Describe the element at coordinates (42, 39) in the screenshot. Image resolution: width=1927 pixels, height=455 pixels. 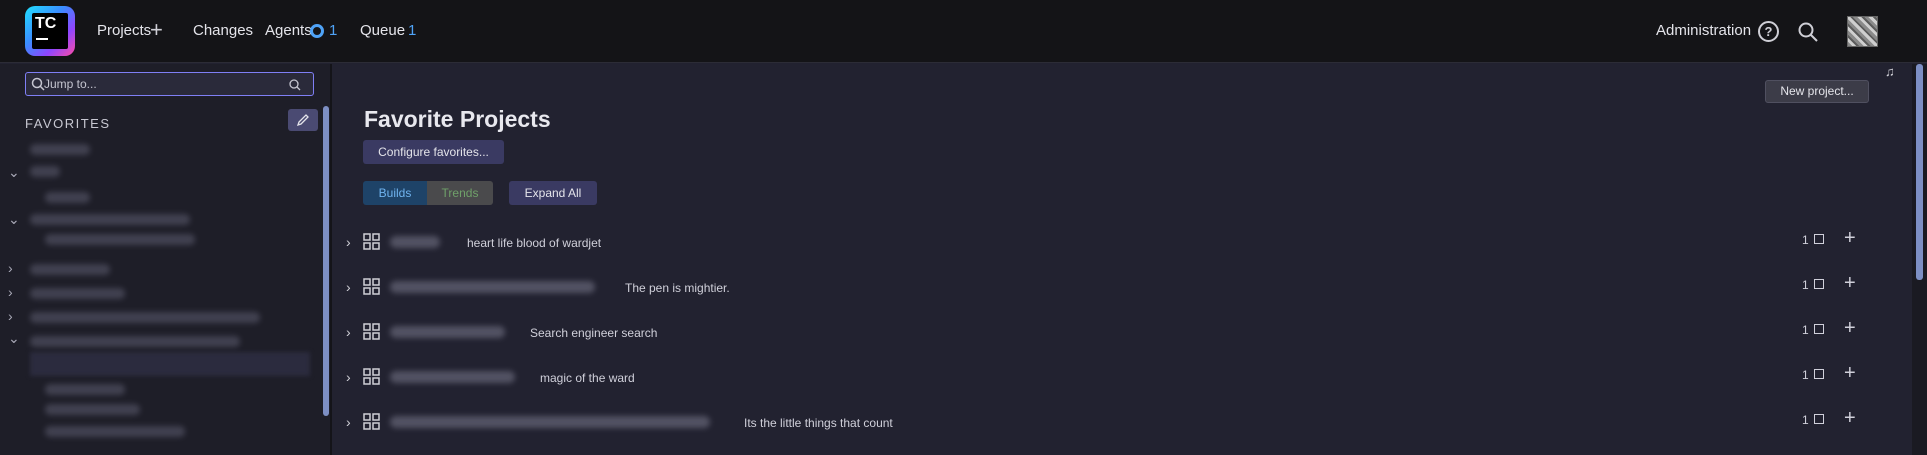
I see `logo-bar` at that location.